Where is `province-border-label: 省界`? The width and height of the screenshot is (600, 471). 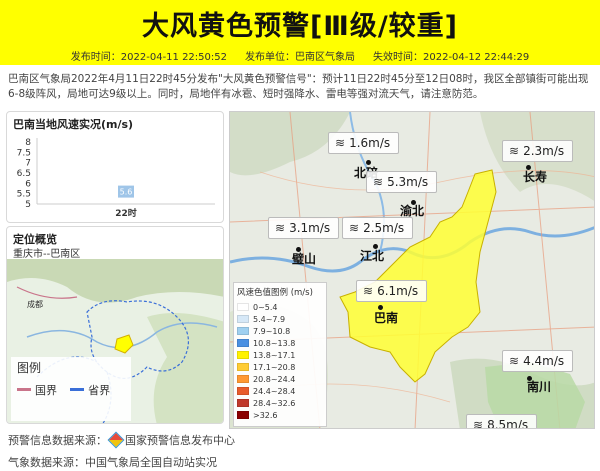
province-border-label: 省界 is located at coordinates (99, 390).